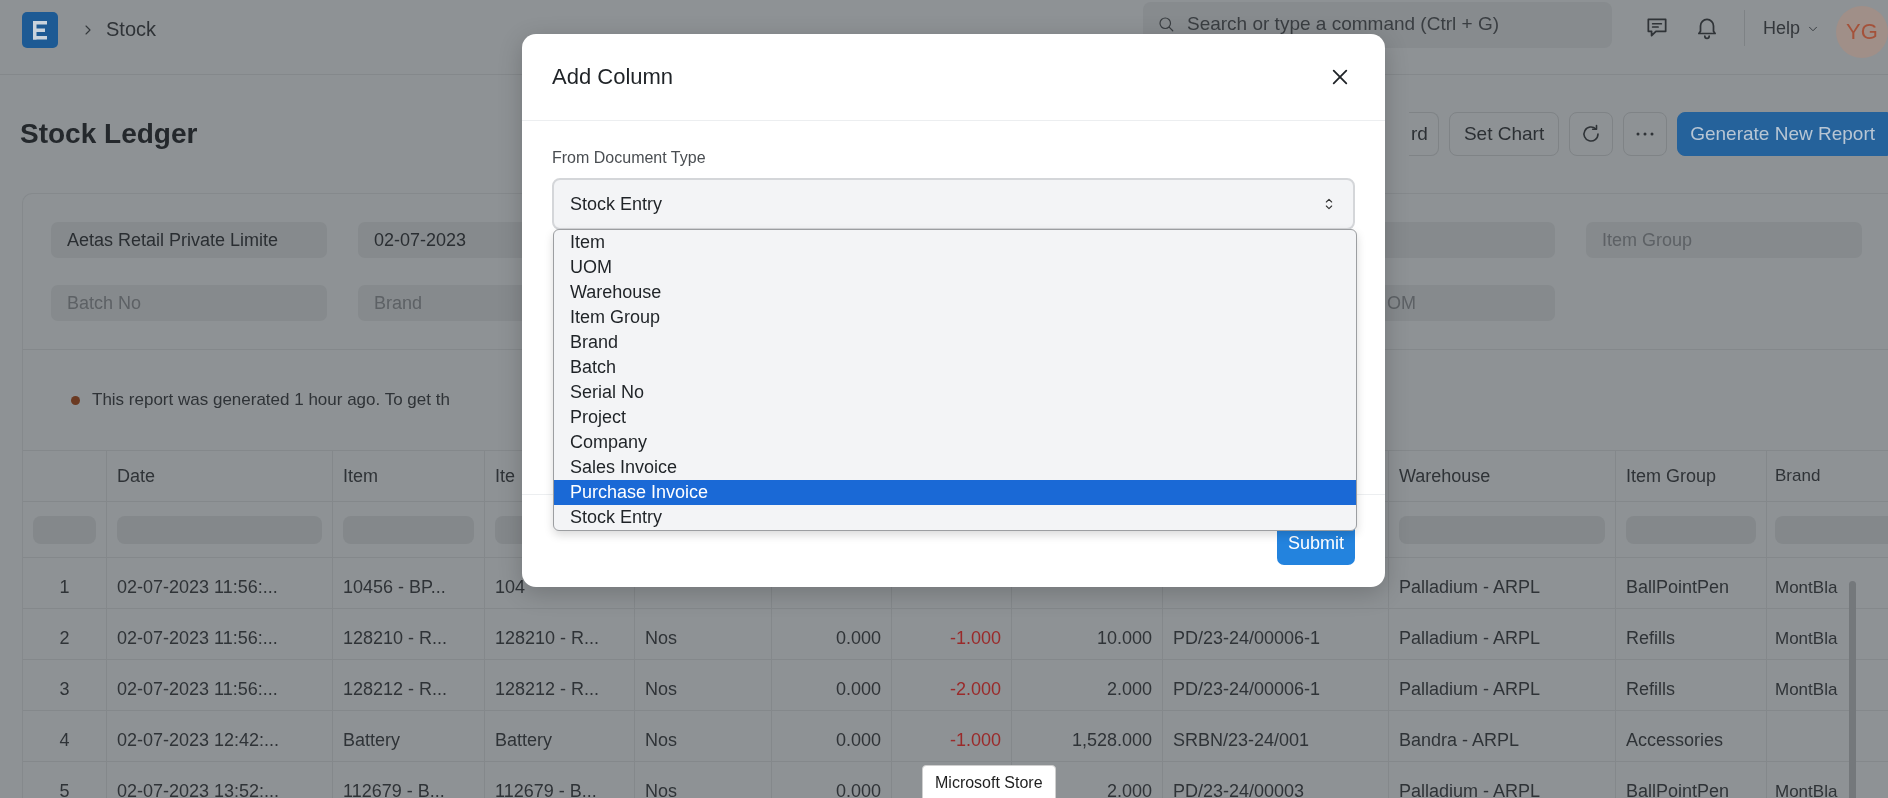 Image resolution: width=1888 pixels, height=798 pixels. What do you see at coordinates (629, 158) in the screenshot?
I see `field-label: From Document Type` at bounding box center [629, 158].